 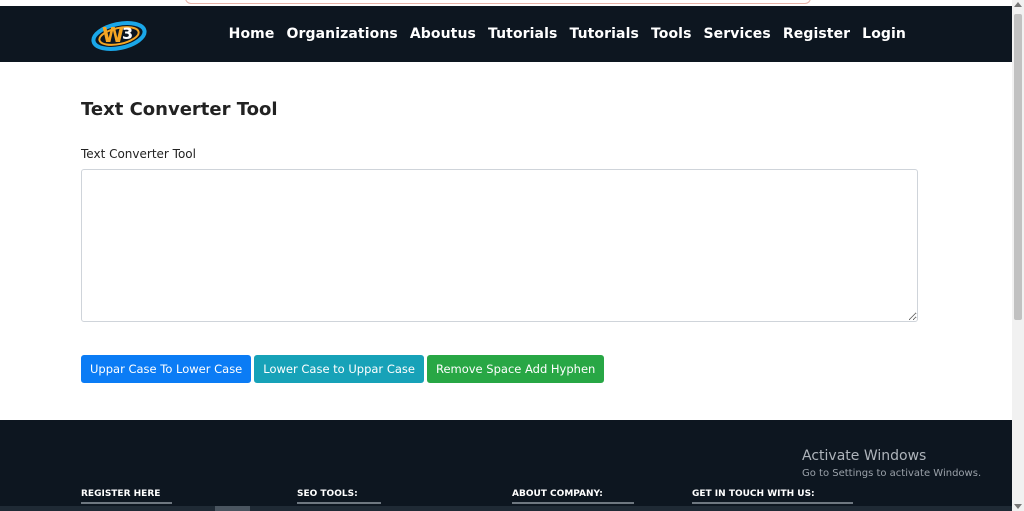 I want to click on remove-space-add-hyphen-button: Remove Space Add Hyphen, so click(x=515, y=369).